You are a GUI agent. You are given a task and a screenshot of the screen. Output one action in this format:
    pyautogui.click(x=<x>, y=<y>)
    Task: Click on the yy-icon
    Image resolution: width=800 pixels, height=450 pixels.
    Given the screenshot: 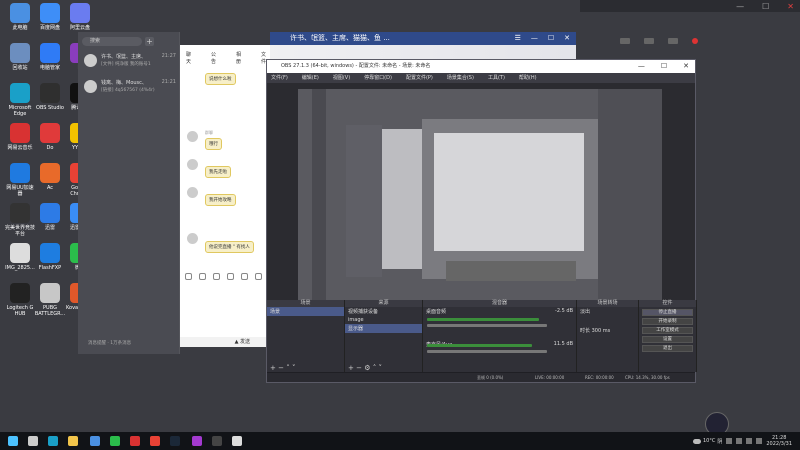 What is the action you would take?
    pyautogui.click(x=197, y=441)
    